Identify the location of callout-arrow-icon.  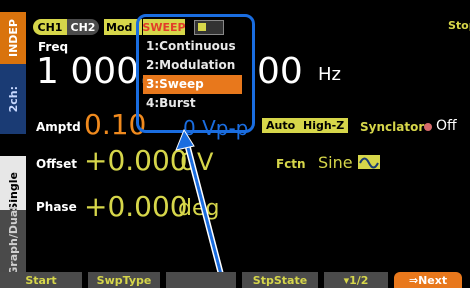
(201, 207).